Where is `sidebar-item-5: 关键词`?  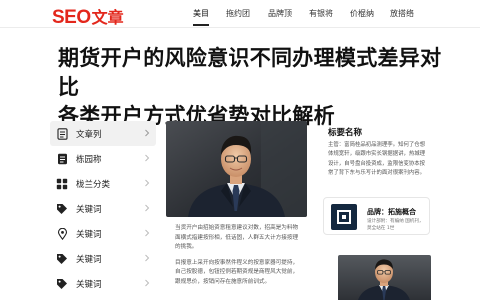
sidebar-item-5: 关键词 is located at coordinates (103, 233).